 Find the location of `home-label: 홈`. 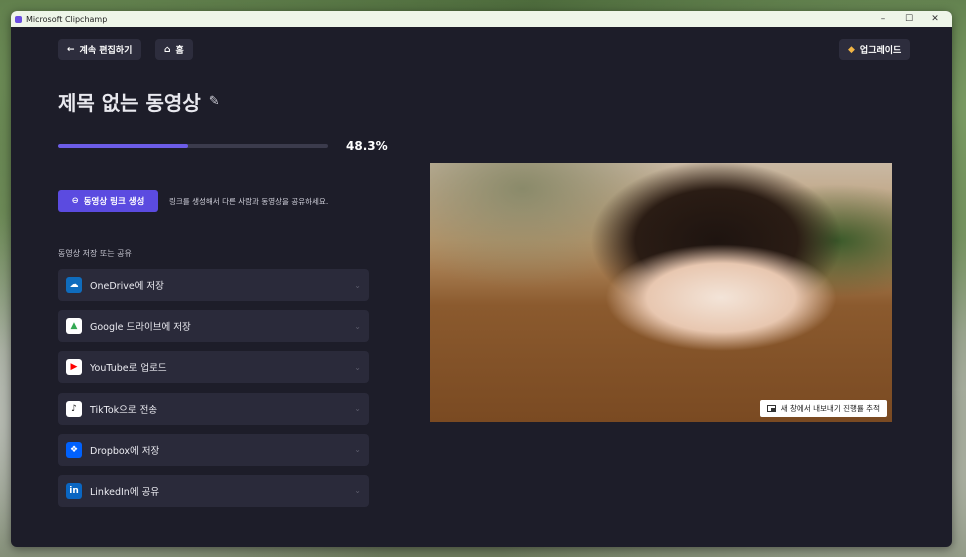

home-label: 홈 is located at coordinates (179, 51).